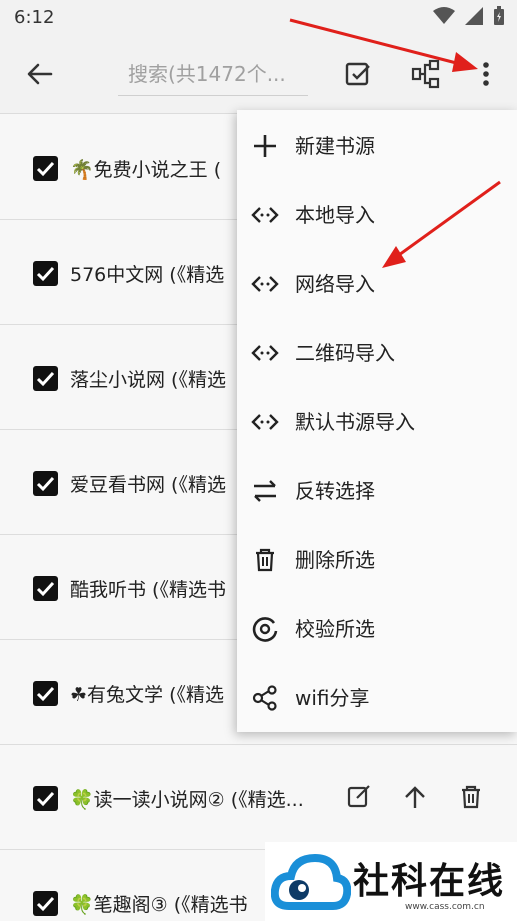 The image size is (517, 921). I want to click on battery-icon, so click(499, 15).